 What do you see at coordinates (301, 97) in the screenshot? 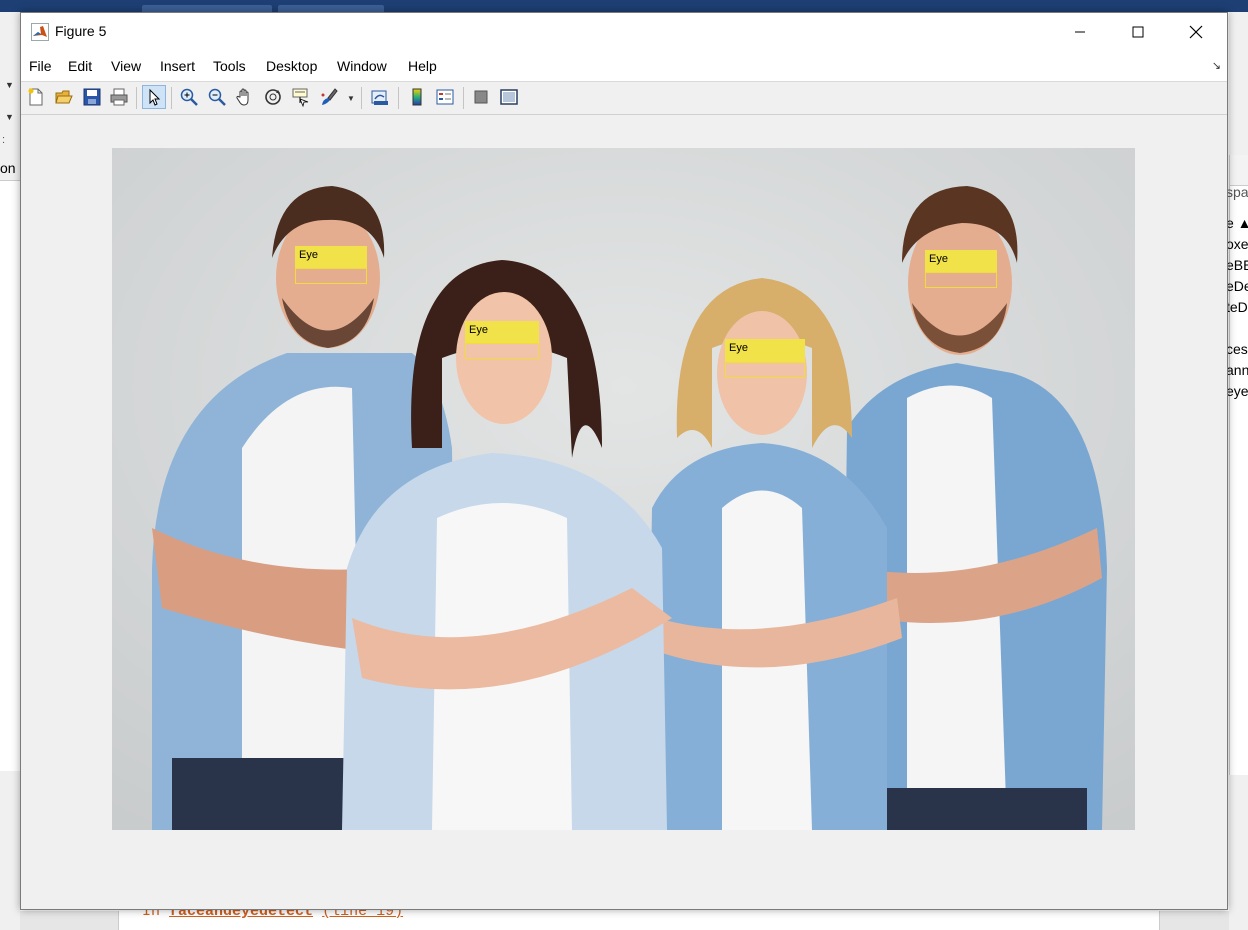
I see `data-cursor-icon` at bounding box center [301, 97].